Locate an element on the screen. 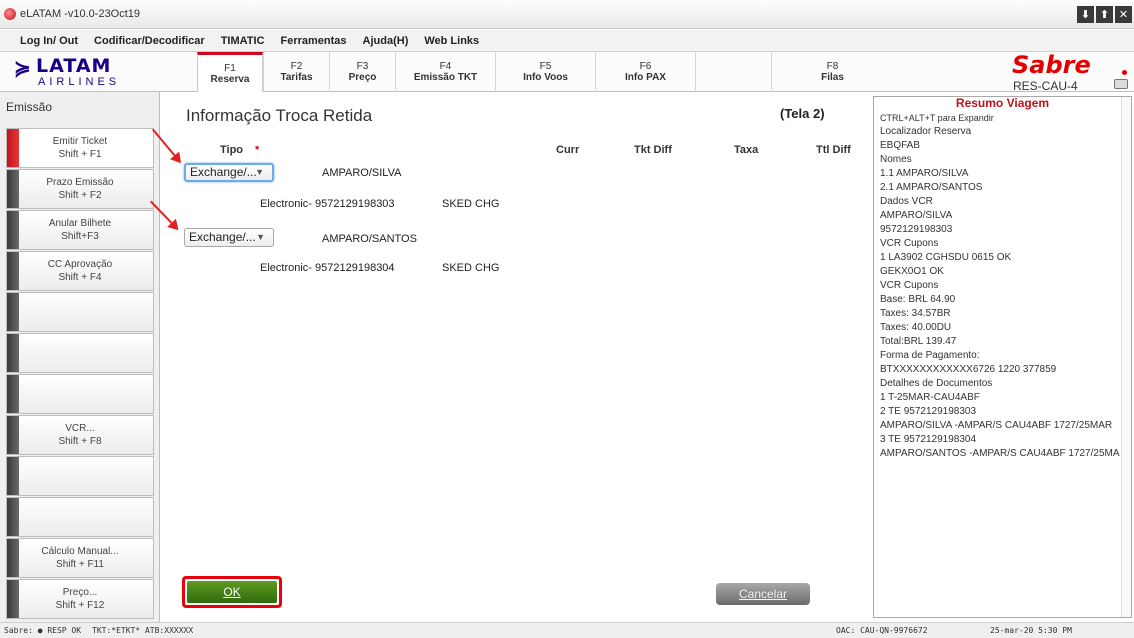 The width and height of the screenshot is (1134, 638). summary-line: Nomes is located at coordinates (896, 159).